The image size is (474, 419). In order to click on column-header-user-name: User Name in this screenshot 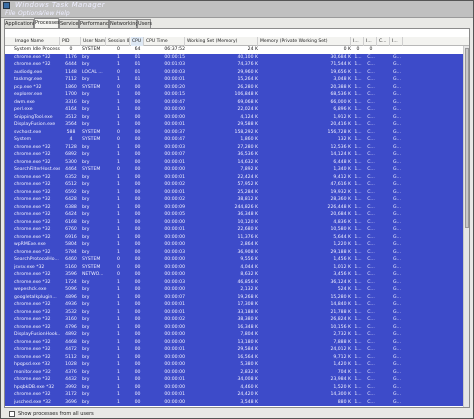, I will do `click(94, 41)`.